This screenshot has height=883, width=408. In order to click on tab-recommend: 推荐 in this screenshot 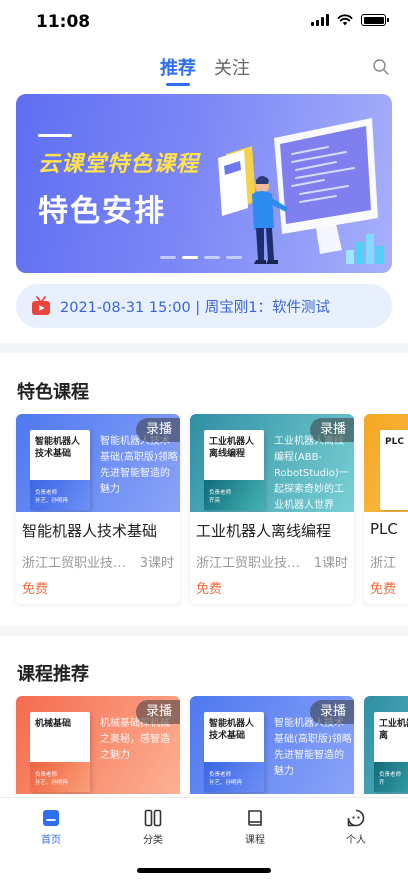, I will do `click(178, 67)`.